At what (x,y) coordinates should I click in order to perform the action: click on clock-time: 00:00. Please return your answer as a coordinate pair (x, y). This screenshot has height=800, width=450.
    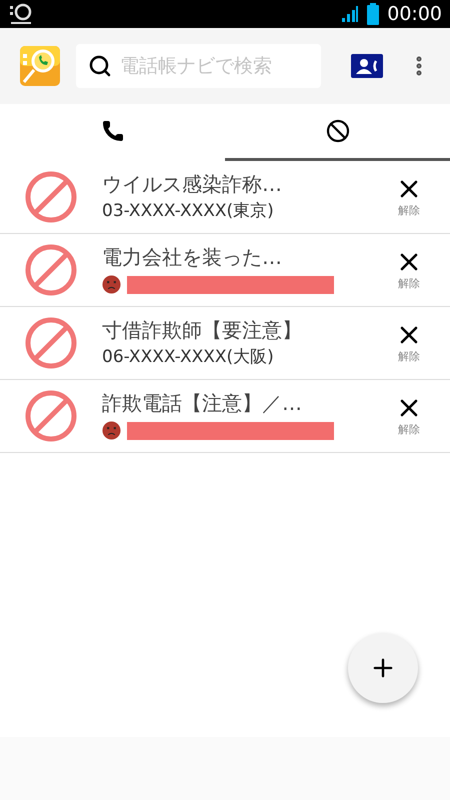
    Looking at the image, I should click on (414, 14).